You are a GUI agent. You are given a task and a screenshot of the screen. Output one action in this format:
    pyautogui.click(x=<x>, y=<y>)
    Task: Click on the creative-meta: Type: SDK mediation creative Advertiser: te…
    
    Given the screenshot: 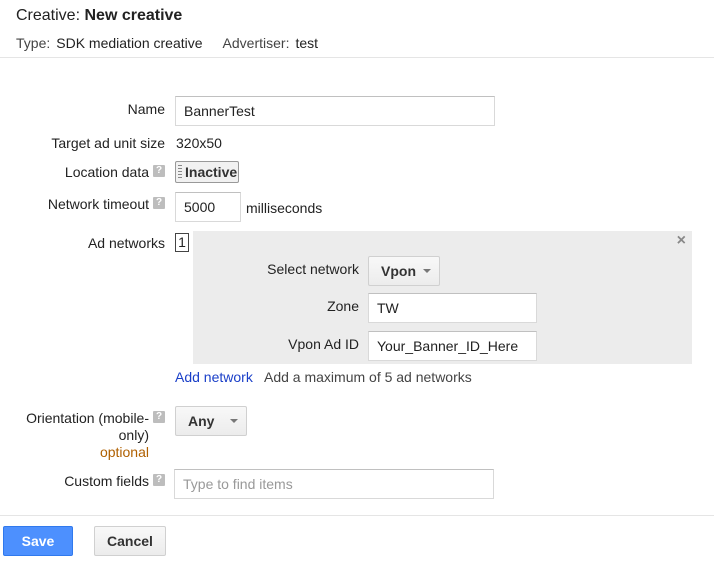 What is the action you would take?
    pyautogui.click(x=167, y=43)
    